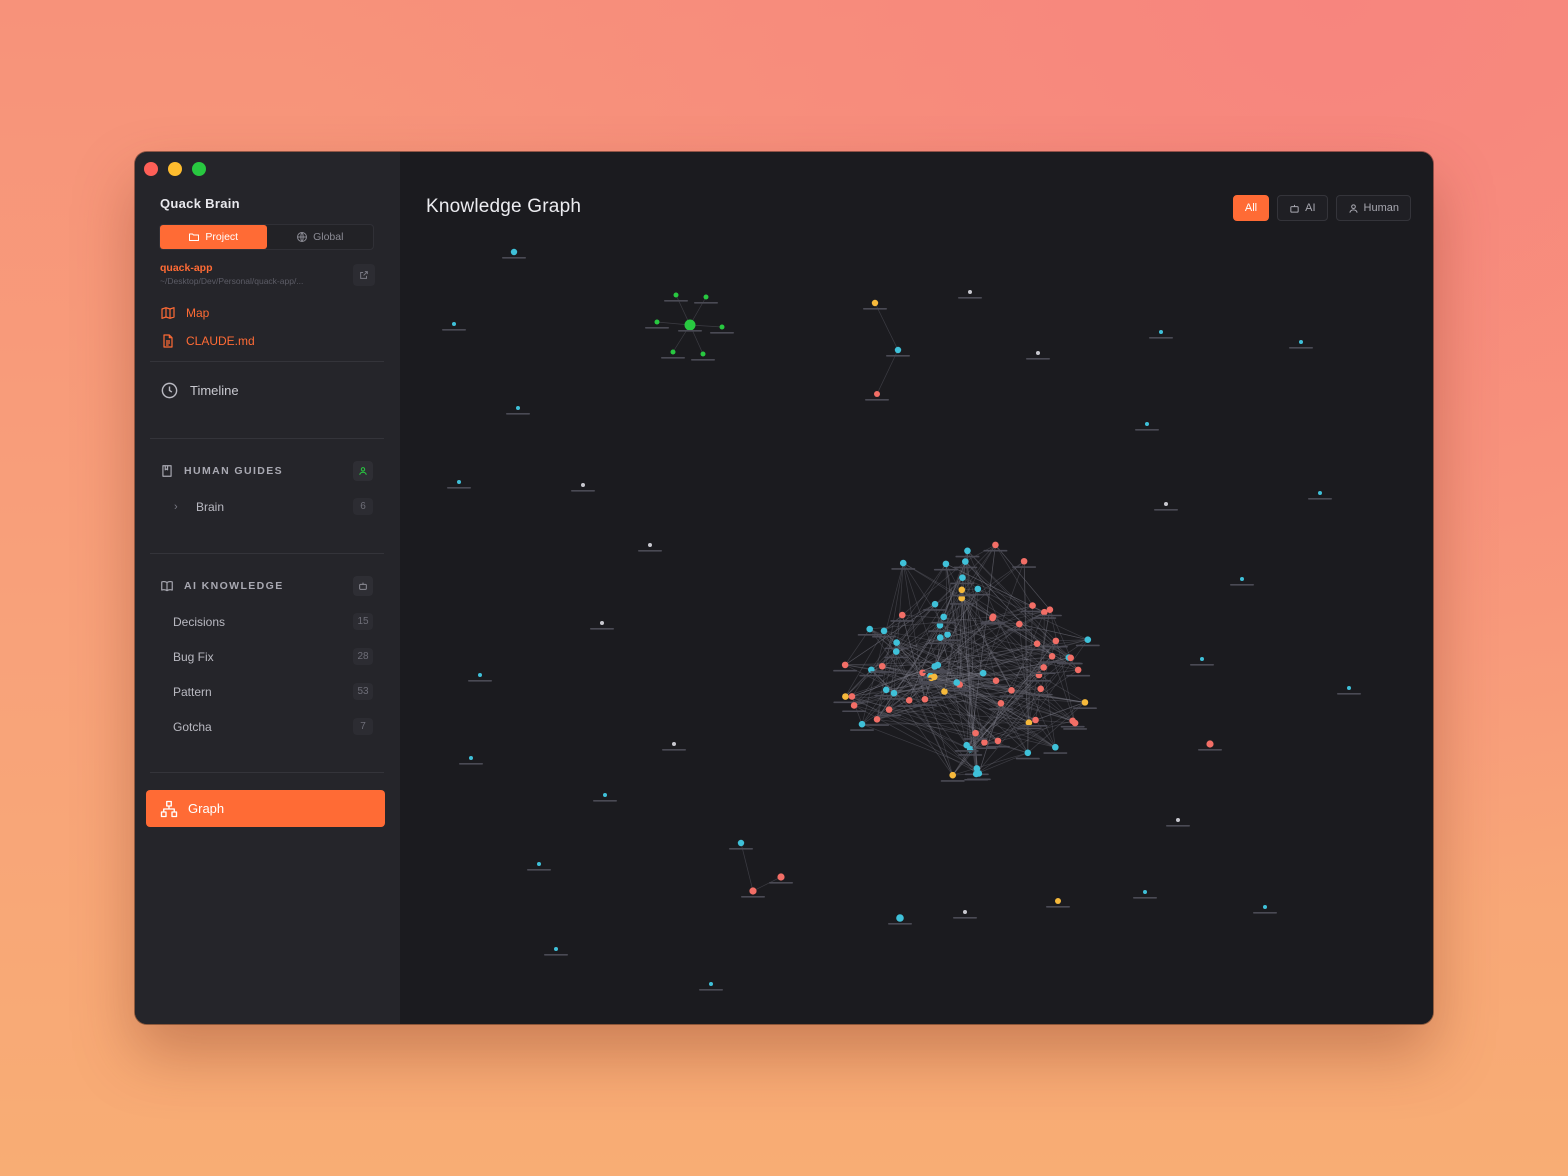  What do you see at coordinates (184, 313) in the screenshot?
I see `map-link: Map` at bounding box center [184, 313].